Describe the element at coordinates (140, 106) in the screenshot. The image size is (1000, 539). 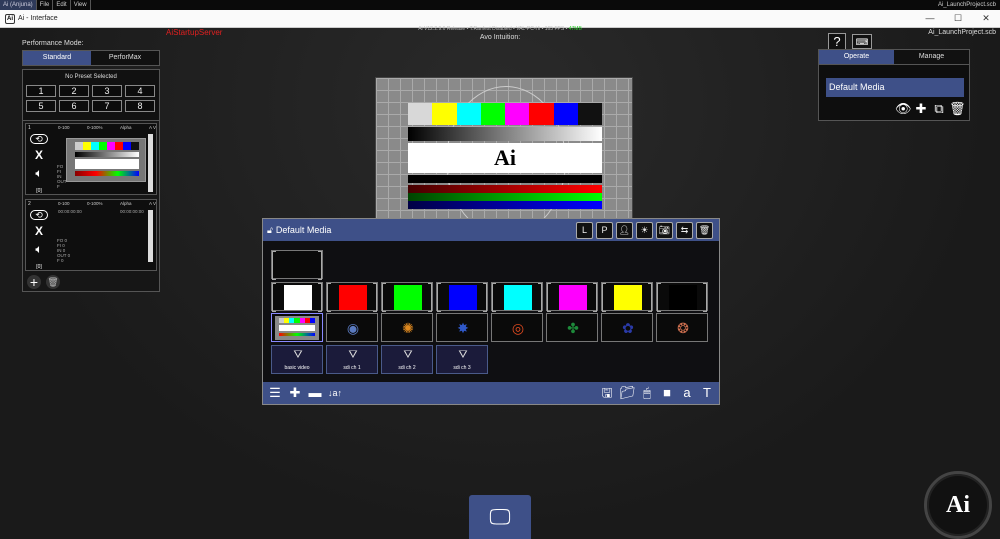
I see `preset-button-8: 8` at that location.